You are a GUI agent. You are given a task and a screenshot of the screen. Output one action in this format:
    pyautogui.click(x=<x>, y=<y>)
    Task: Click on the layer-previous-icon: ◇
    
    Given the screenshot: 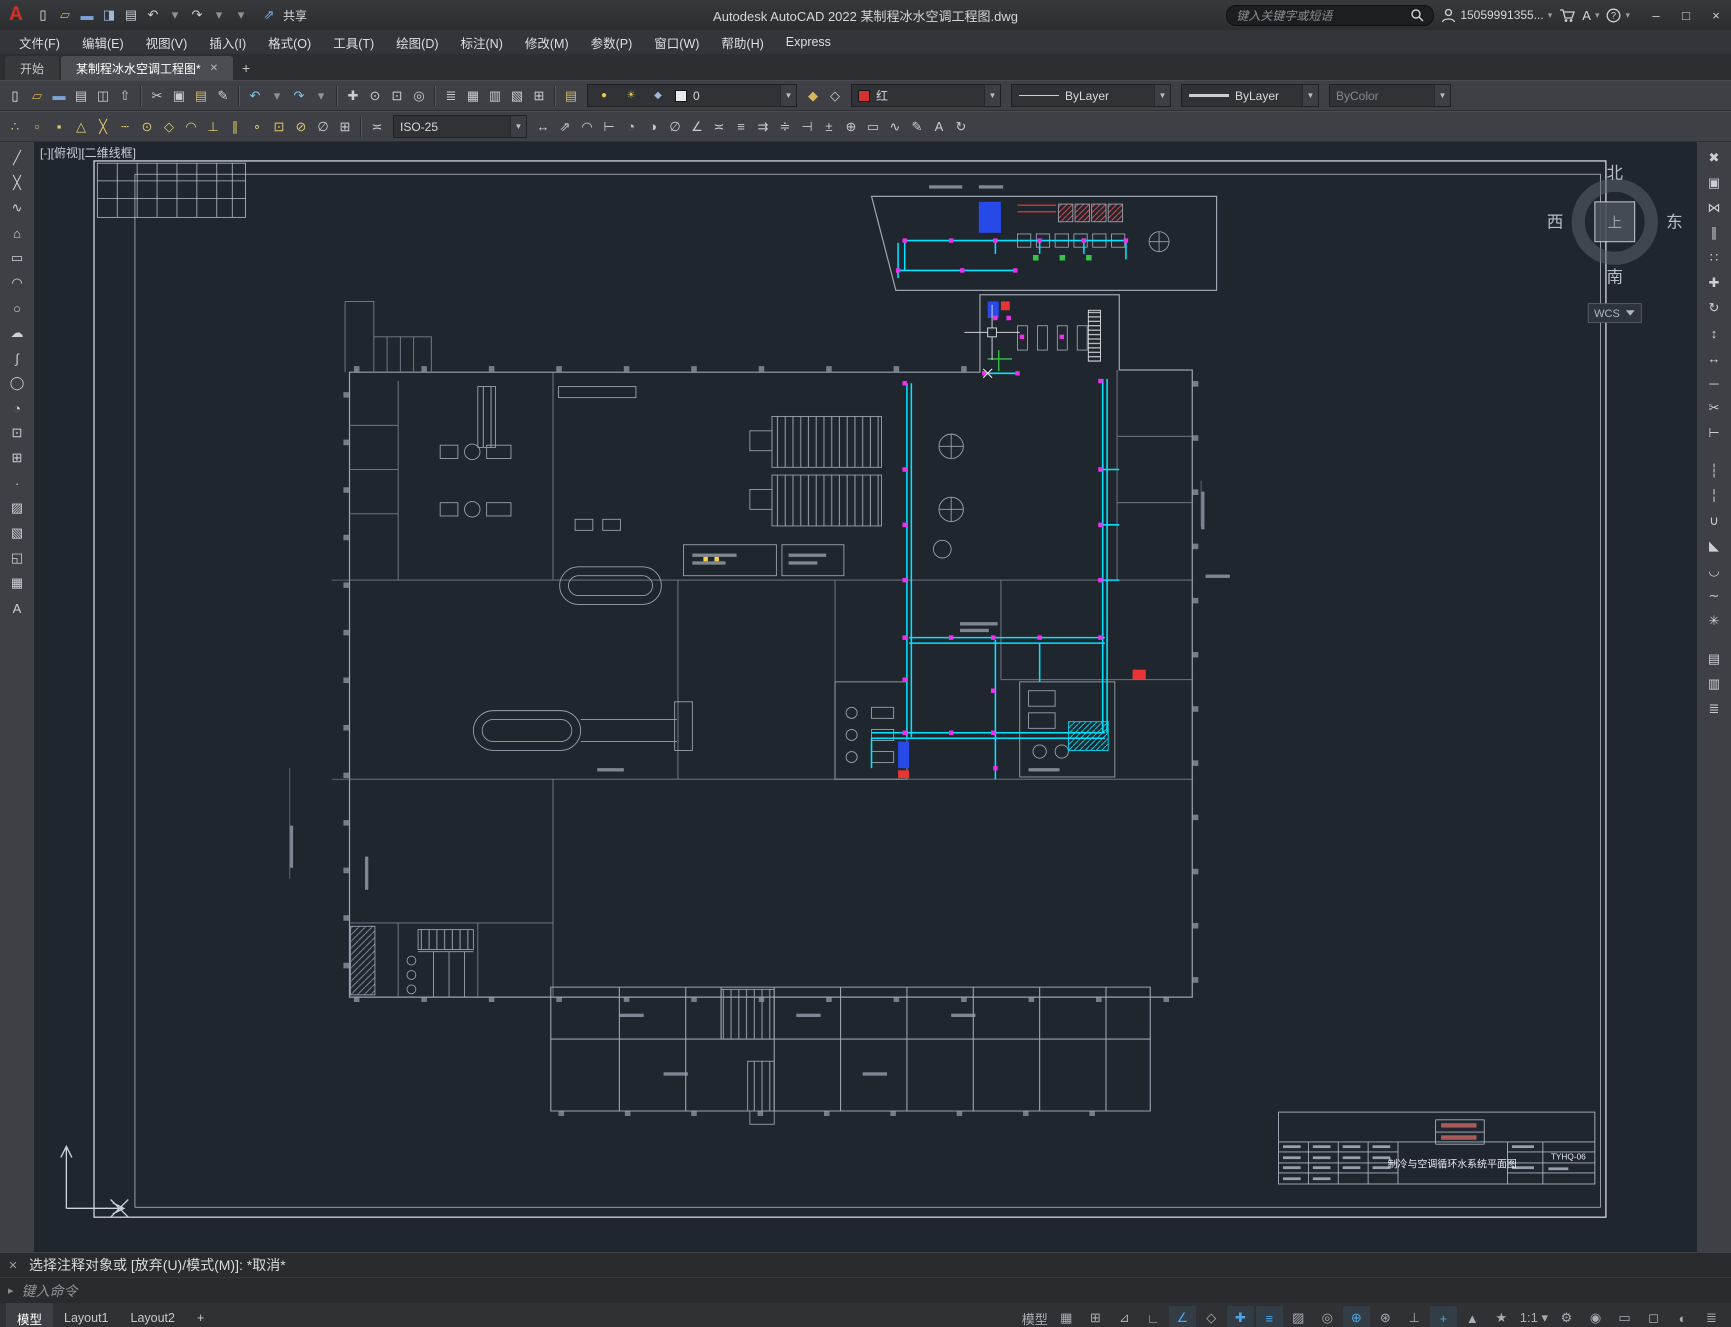 What is the action you would take?
    pyautogui.click(x=835, y=96)
    